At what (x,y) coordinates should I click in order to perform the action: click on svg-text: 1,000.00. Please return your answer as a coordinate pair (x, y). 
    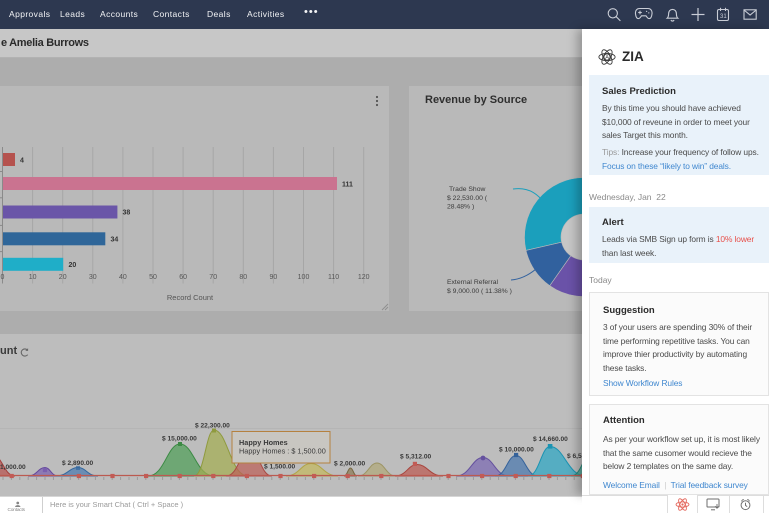
    Looking at the image, I should click on (13, 467).